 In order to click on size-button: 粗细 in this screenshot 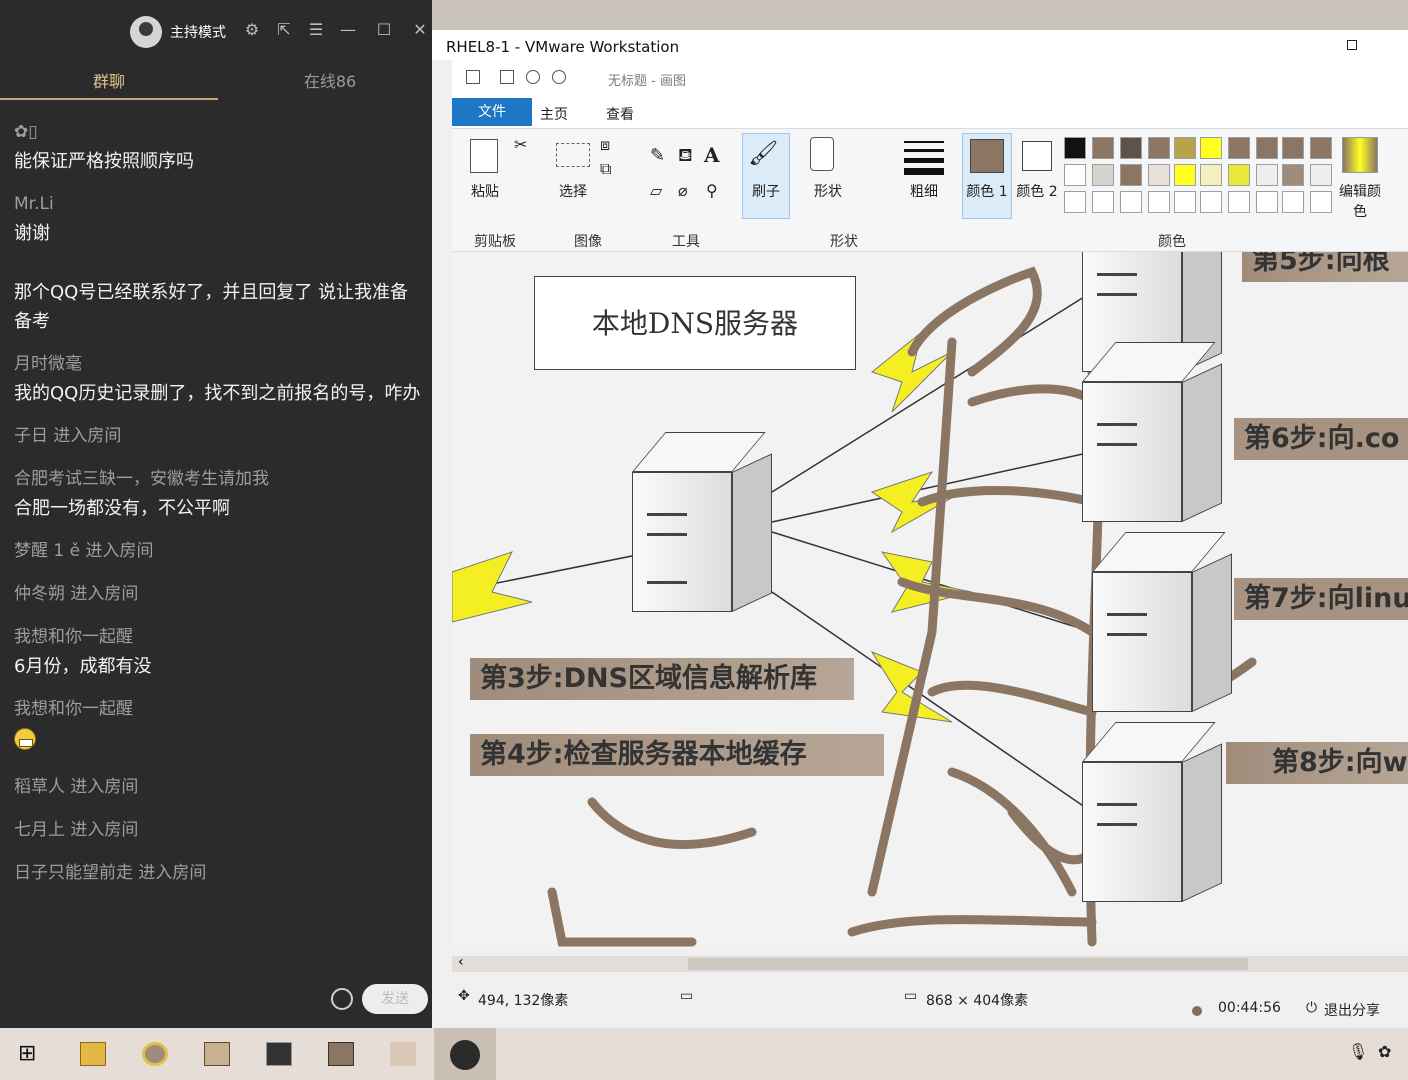, I will do `click(924, 191)`.